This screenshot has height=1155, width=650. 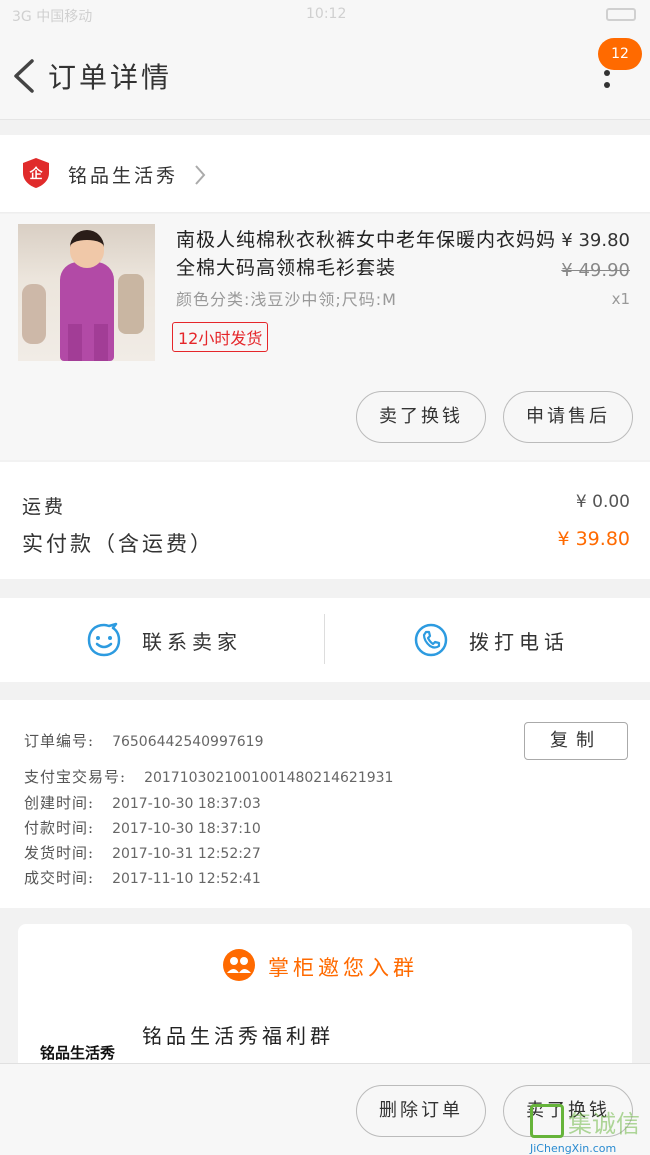 What do you see at coordinates (576, 741) in the screenshot?
I see `copy-button: 复制` at bounding box center [576, 741].